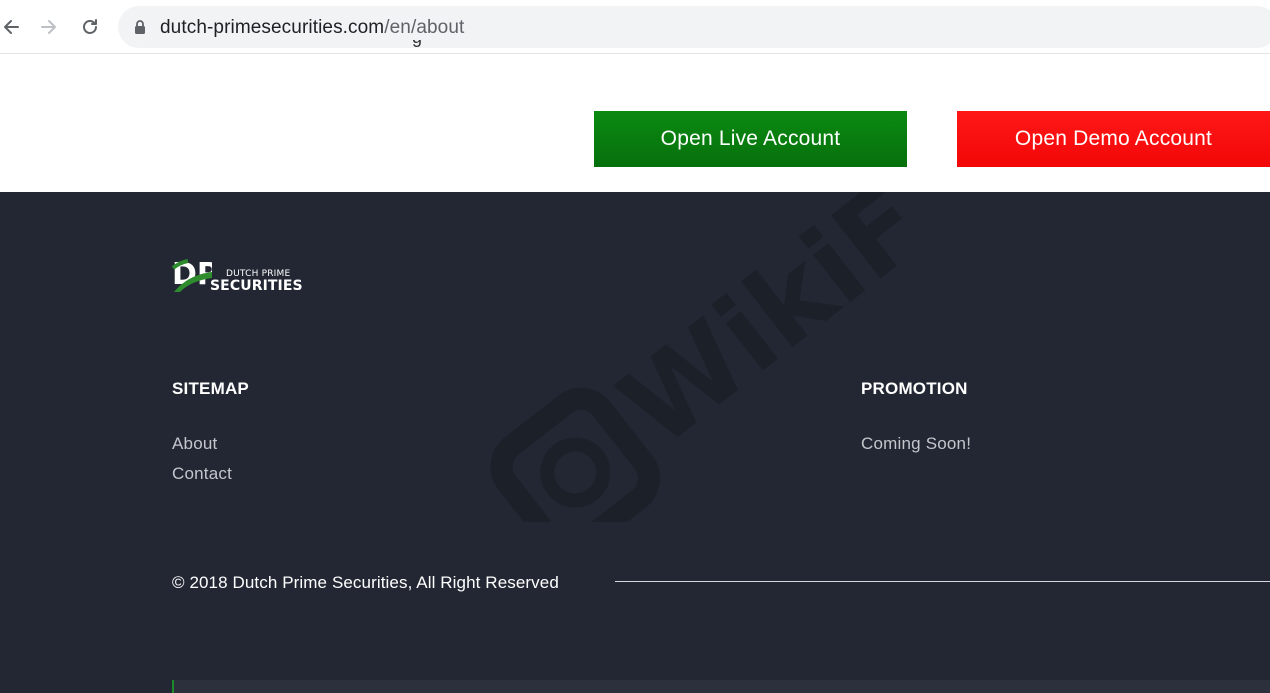  What do you see at coordinates (701, 1) in the screenshot?
I see `active-tab-edge` at bounding box center [701, 1].